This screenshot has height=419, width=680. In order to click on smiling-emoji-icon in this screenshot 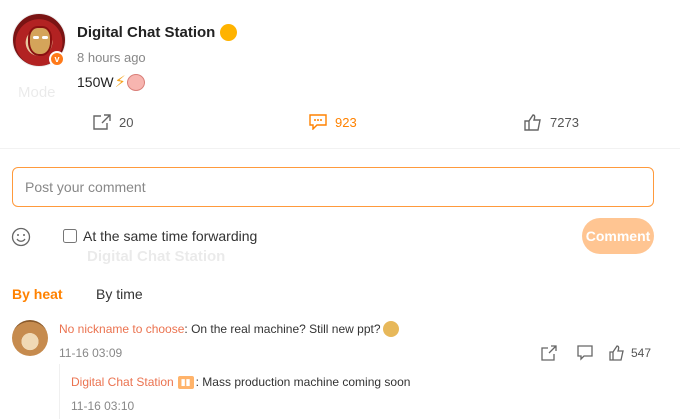, I will do `click(228, 32)`.